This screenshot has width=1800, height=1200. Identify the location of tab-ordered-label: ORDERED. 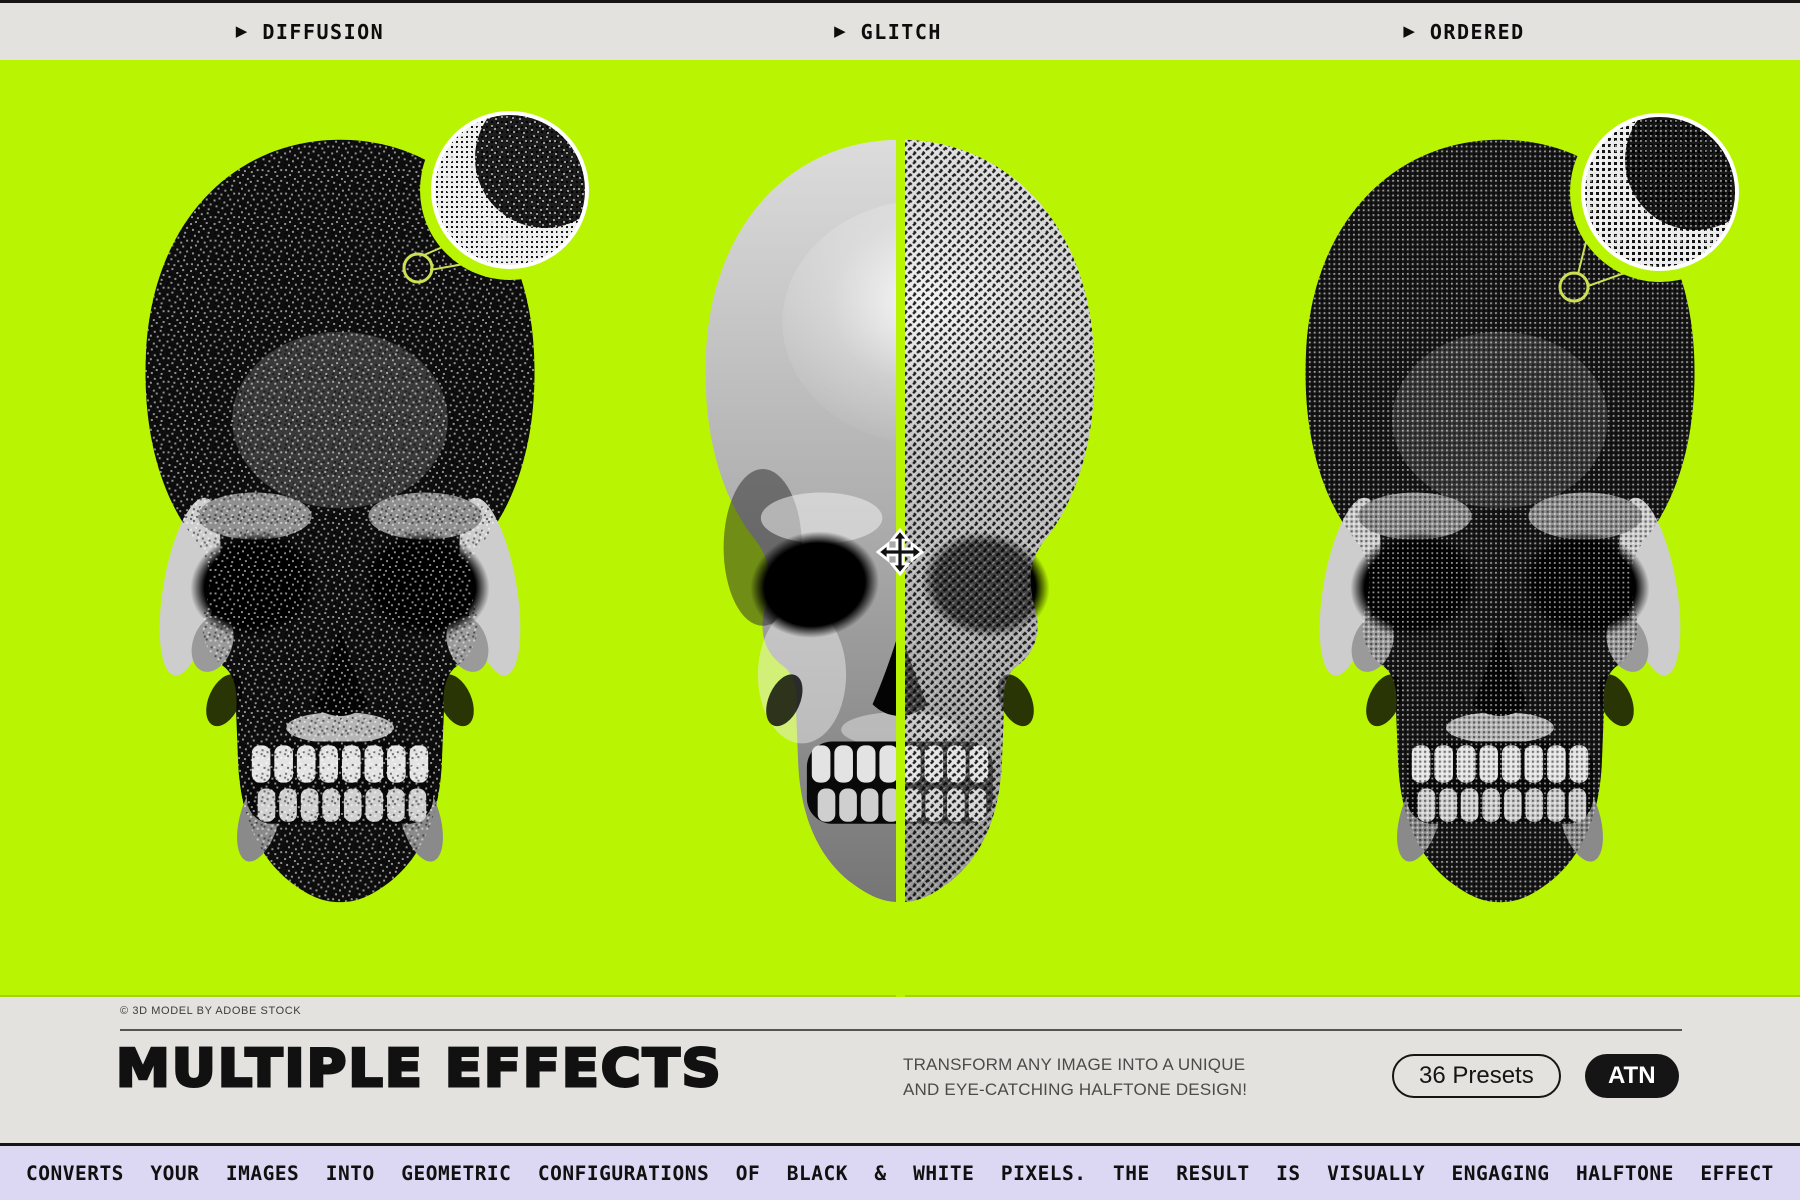
(1477, 31).